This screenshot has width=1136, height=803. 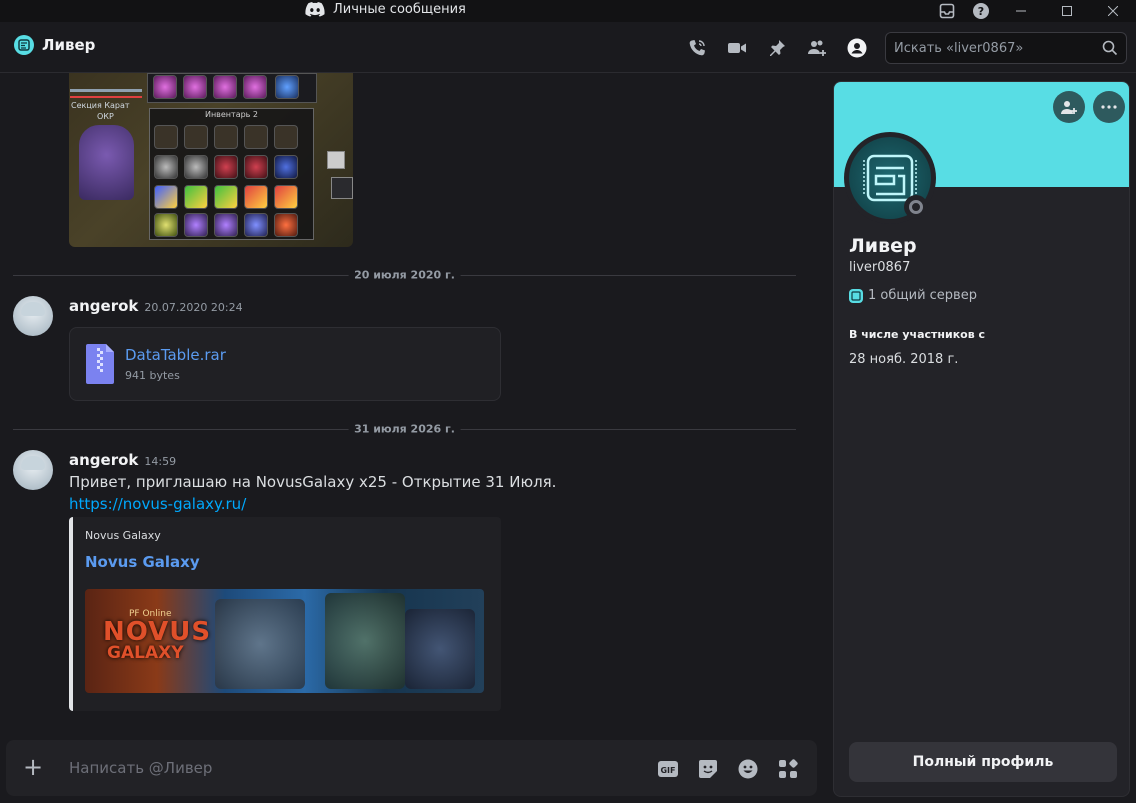 I want to click on more-icon, so click(x=1109, y=107).